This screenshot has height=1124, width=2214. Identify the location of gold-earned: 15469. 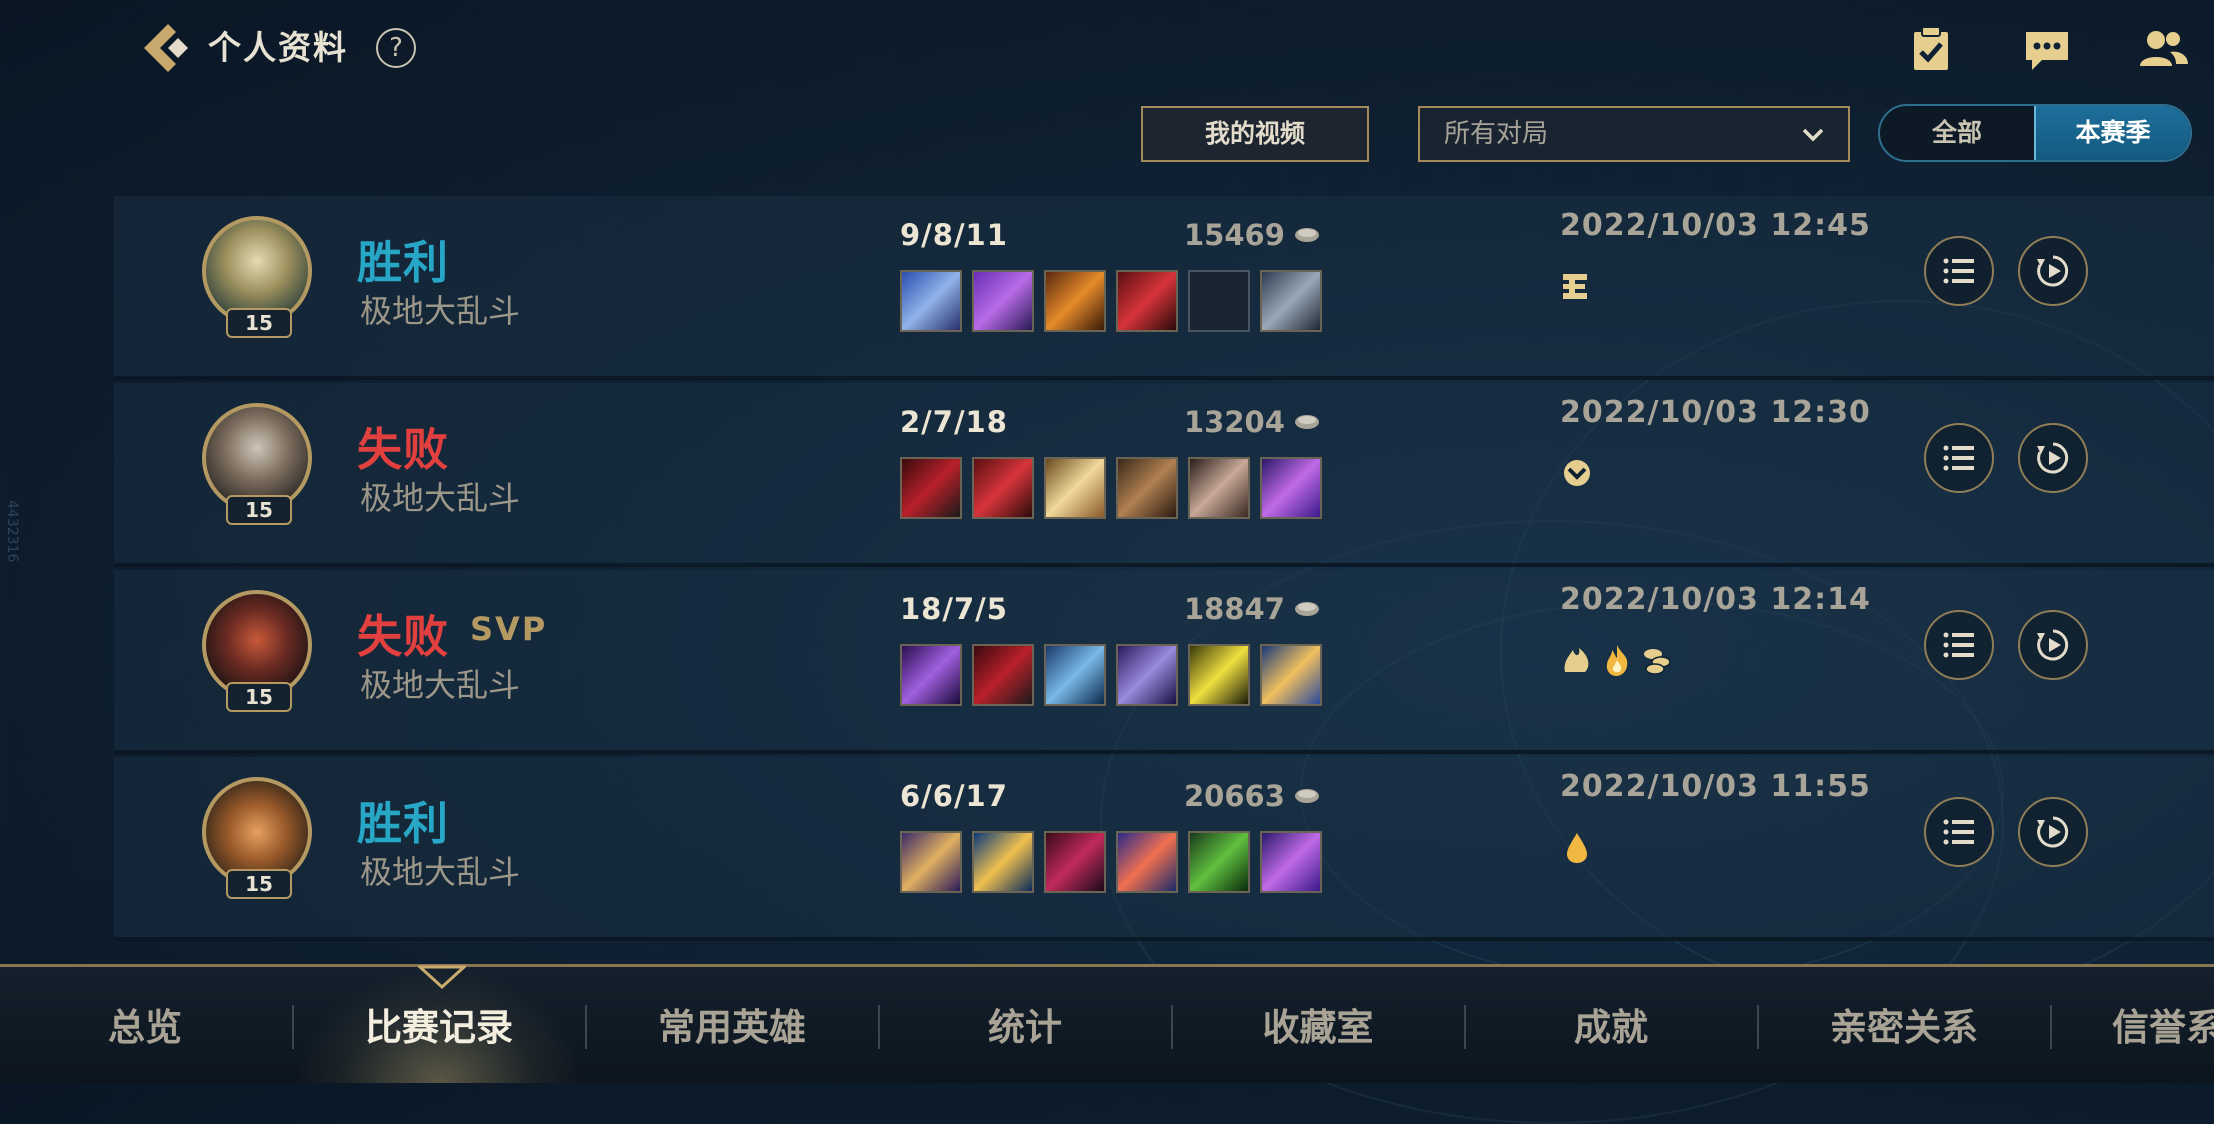
(1284, 235).